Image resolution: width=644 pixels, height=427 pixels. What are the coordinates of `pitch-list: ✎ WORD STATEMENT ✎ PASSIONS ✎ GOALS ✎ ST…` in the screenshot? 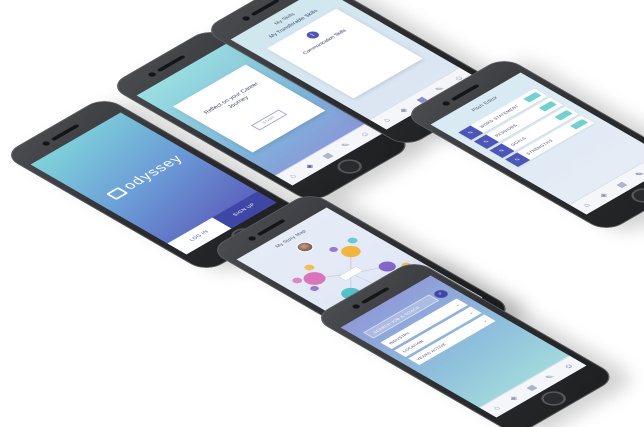 It's located at (527, 128).